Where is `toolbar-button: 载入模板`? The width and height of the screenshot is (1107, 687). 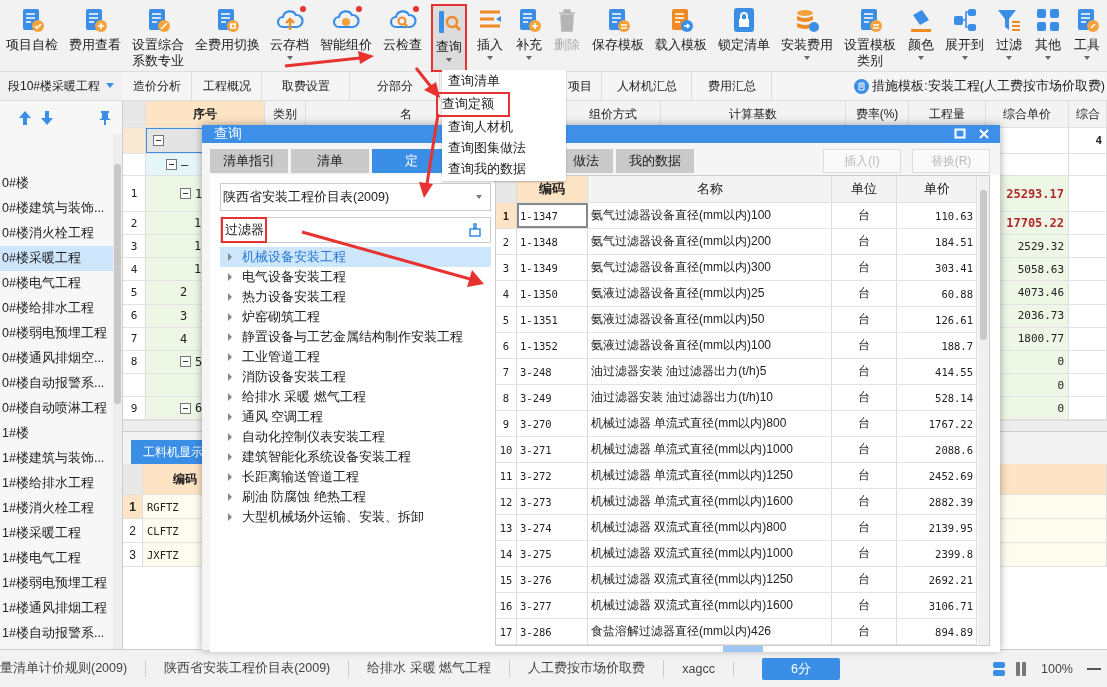
toolbar-button: 载入模板 is located at coordinates (681, 36).